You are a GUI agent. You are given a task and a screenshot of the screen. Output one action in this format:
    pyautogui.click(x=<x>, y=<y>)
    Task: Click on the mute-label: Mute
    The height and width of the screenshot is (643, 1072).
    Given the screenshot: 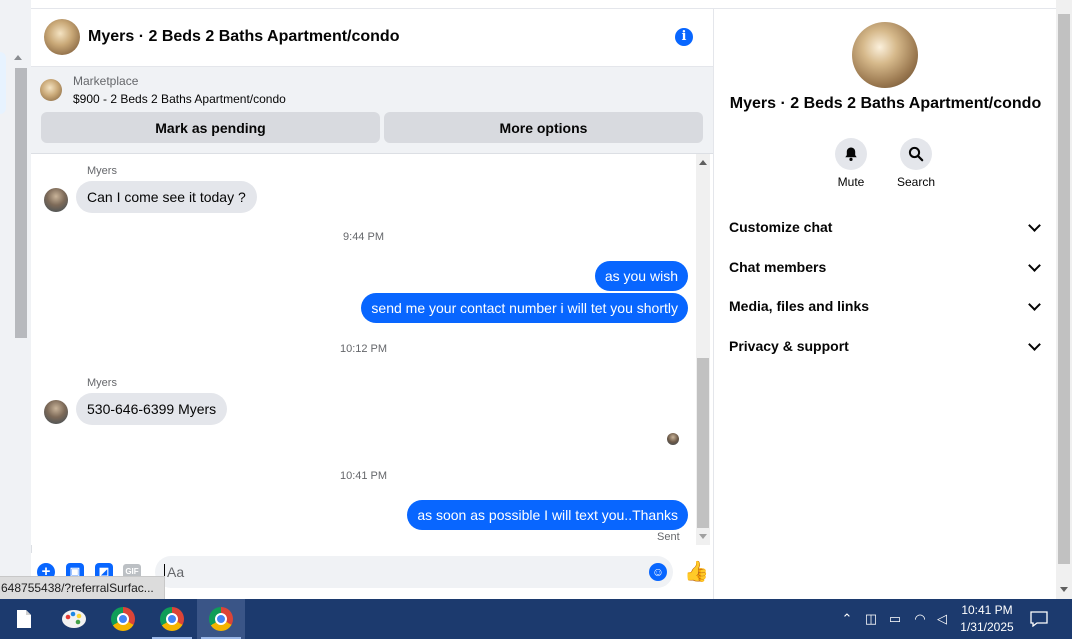 What is the action you would take?
    pyautogui.click(x=851, y=182)
    